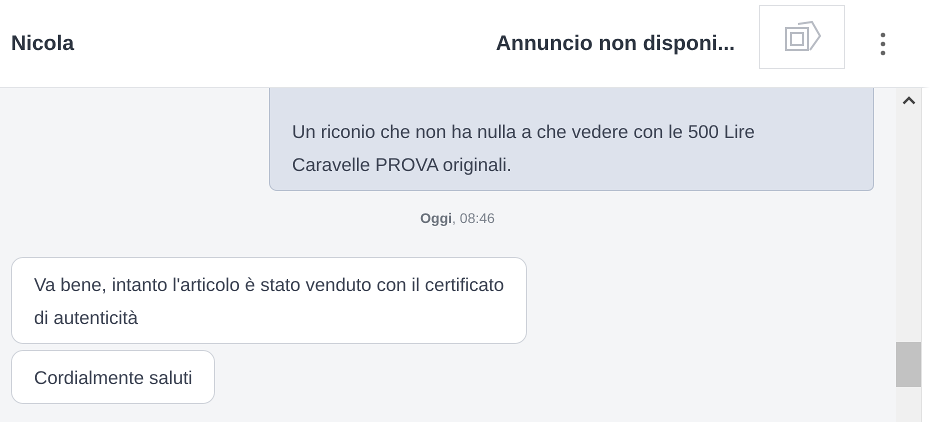 This screenshot has width=930, height=422. Describe the element at coordinates (883, 44) in the screenshot. I see `more-options-icon` at that location.